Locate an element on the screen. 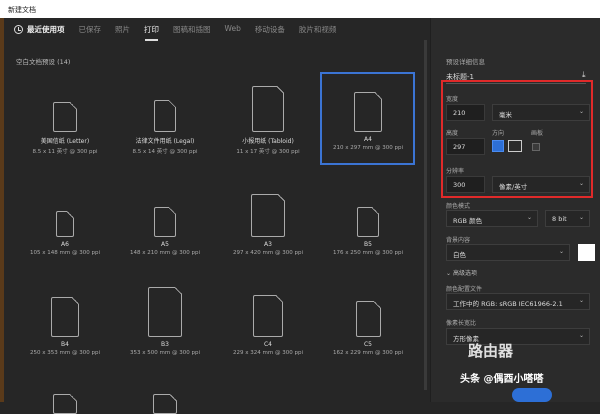 This screenshot has width=600, height=414. preset-dims: 148 x 210 mm @ 300 ppi is located at coordinates (165, 253).